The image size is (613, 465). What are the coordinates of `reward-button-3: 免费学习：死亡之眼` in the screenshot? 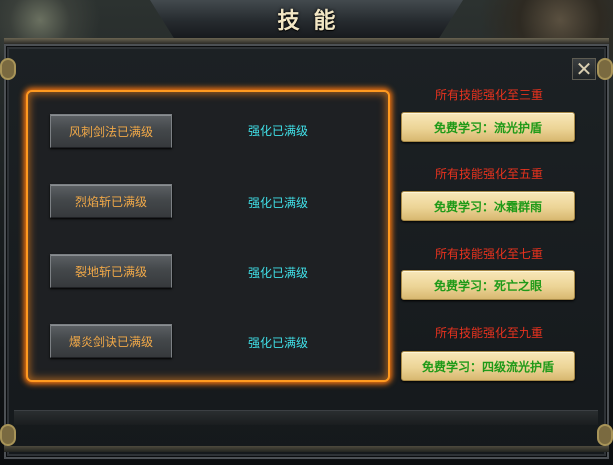 It's located at (488, 285).